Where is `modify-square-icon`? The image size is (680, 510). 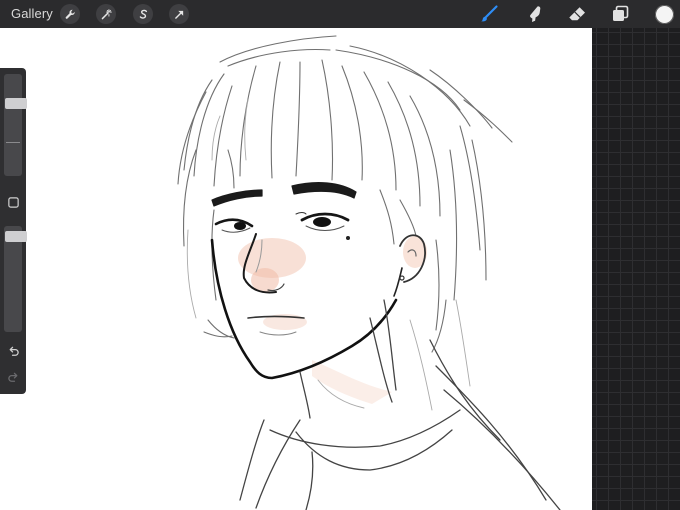
modify-square-icon is located at coordinates (13, 202).